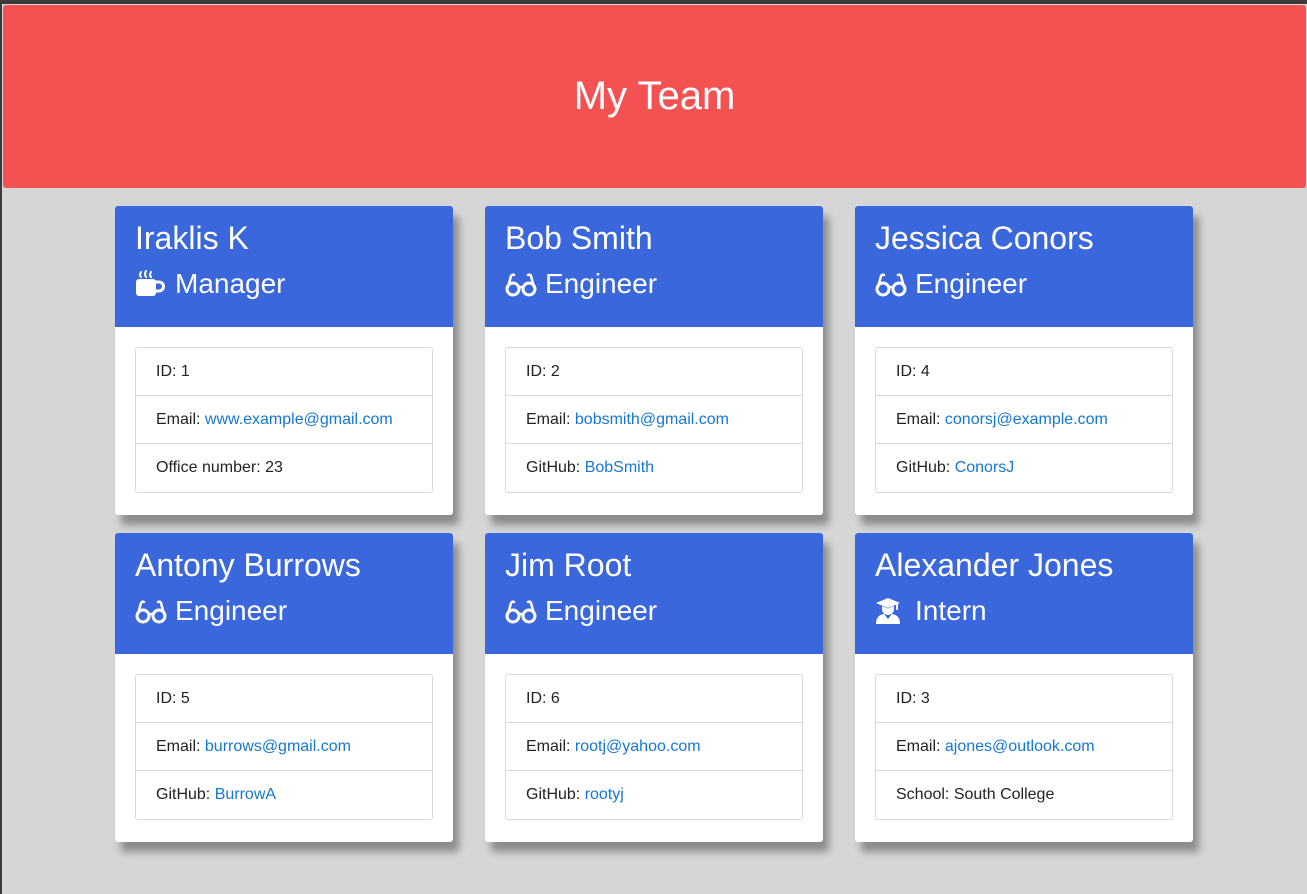 This screenshot has width=1307, height=894. I want to click on id-row: ID: 1, so click(284, 372).